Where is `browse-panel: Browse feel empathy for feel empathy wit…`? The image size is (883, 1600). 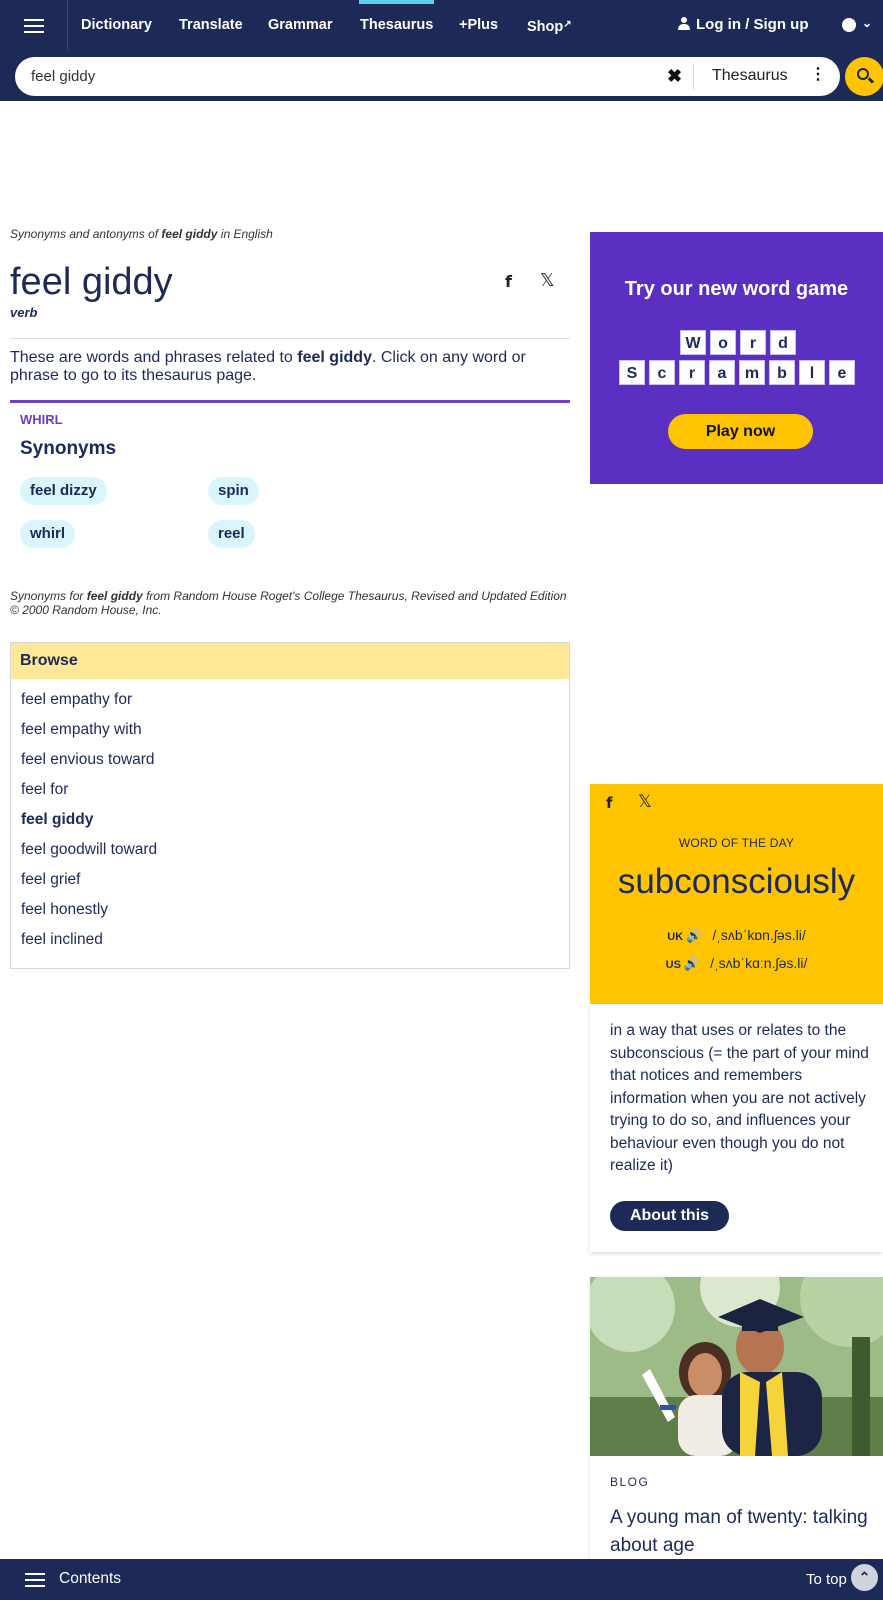 browse-panel: Browse feel empathy for feel empathy wit… is located at coordinates (290, 805).